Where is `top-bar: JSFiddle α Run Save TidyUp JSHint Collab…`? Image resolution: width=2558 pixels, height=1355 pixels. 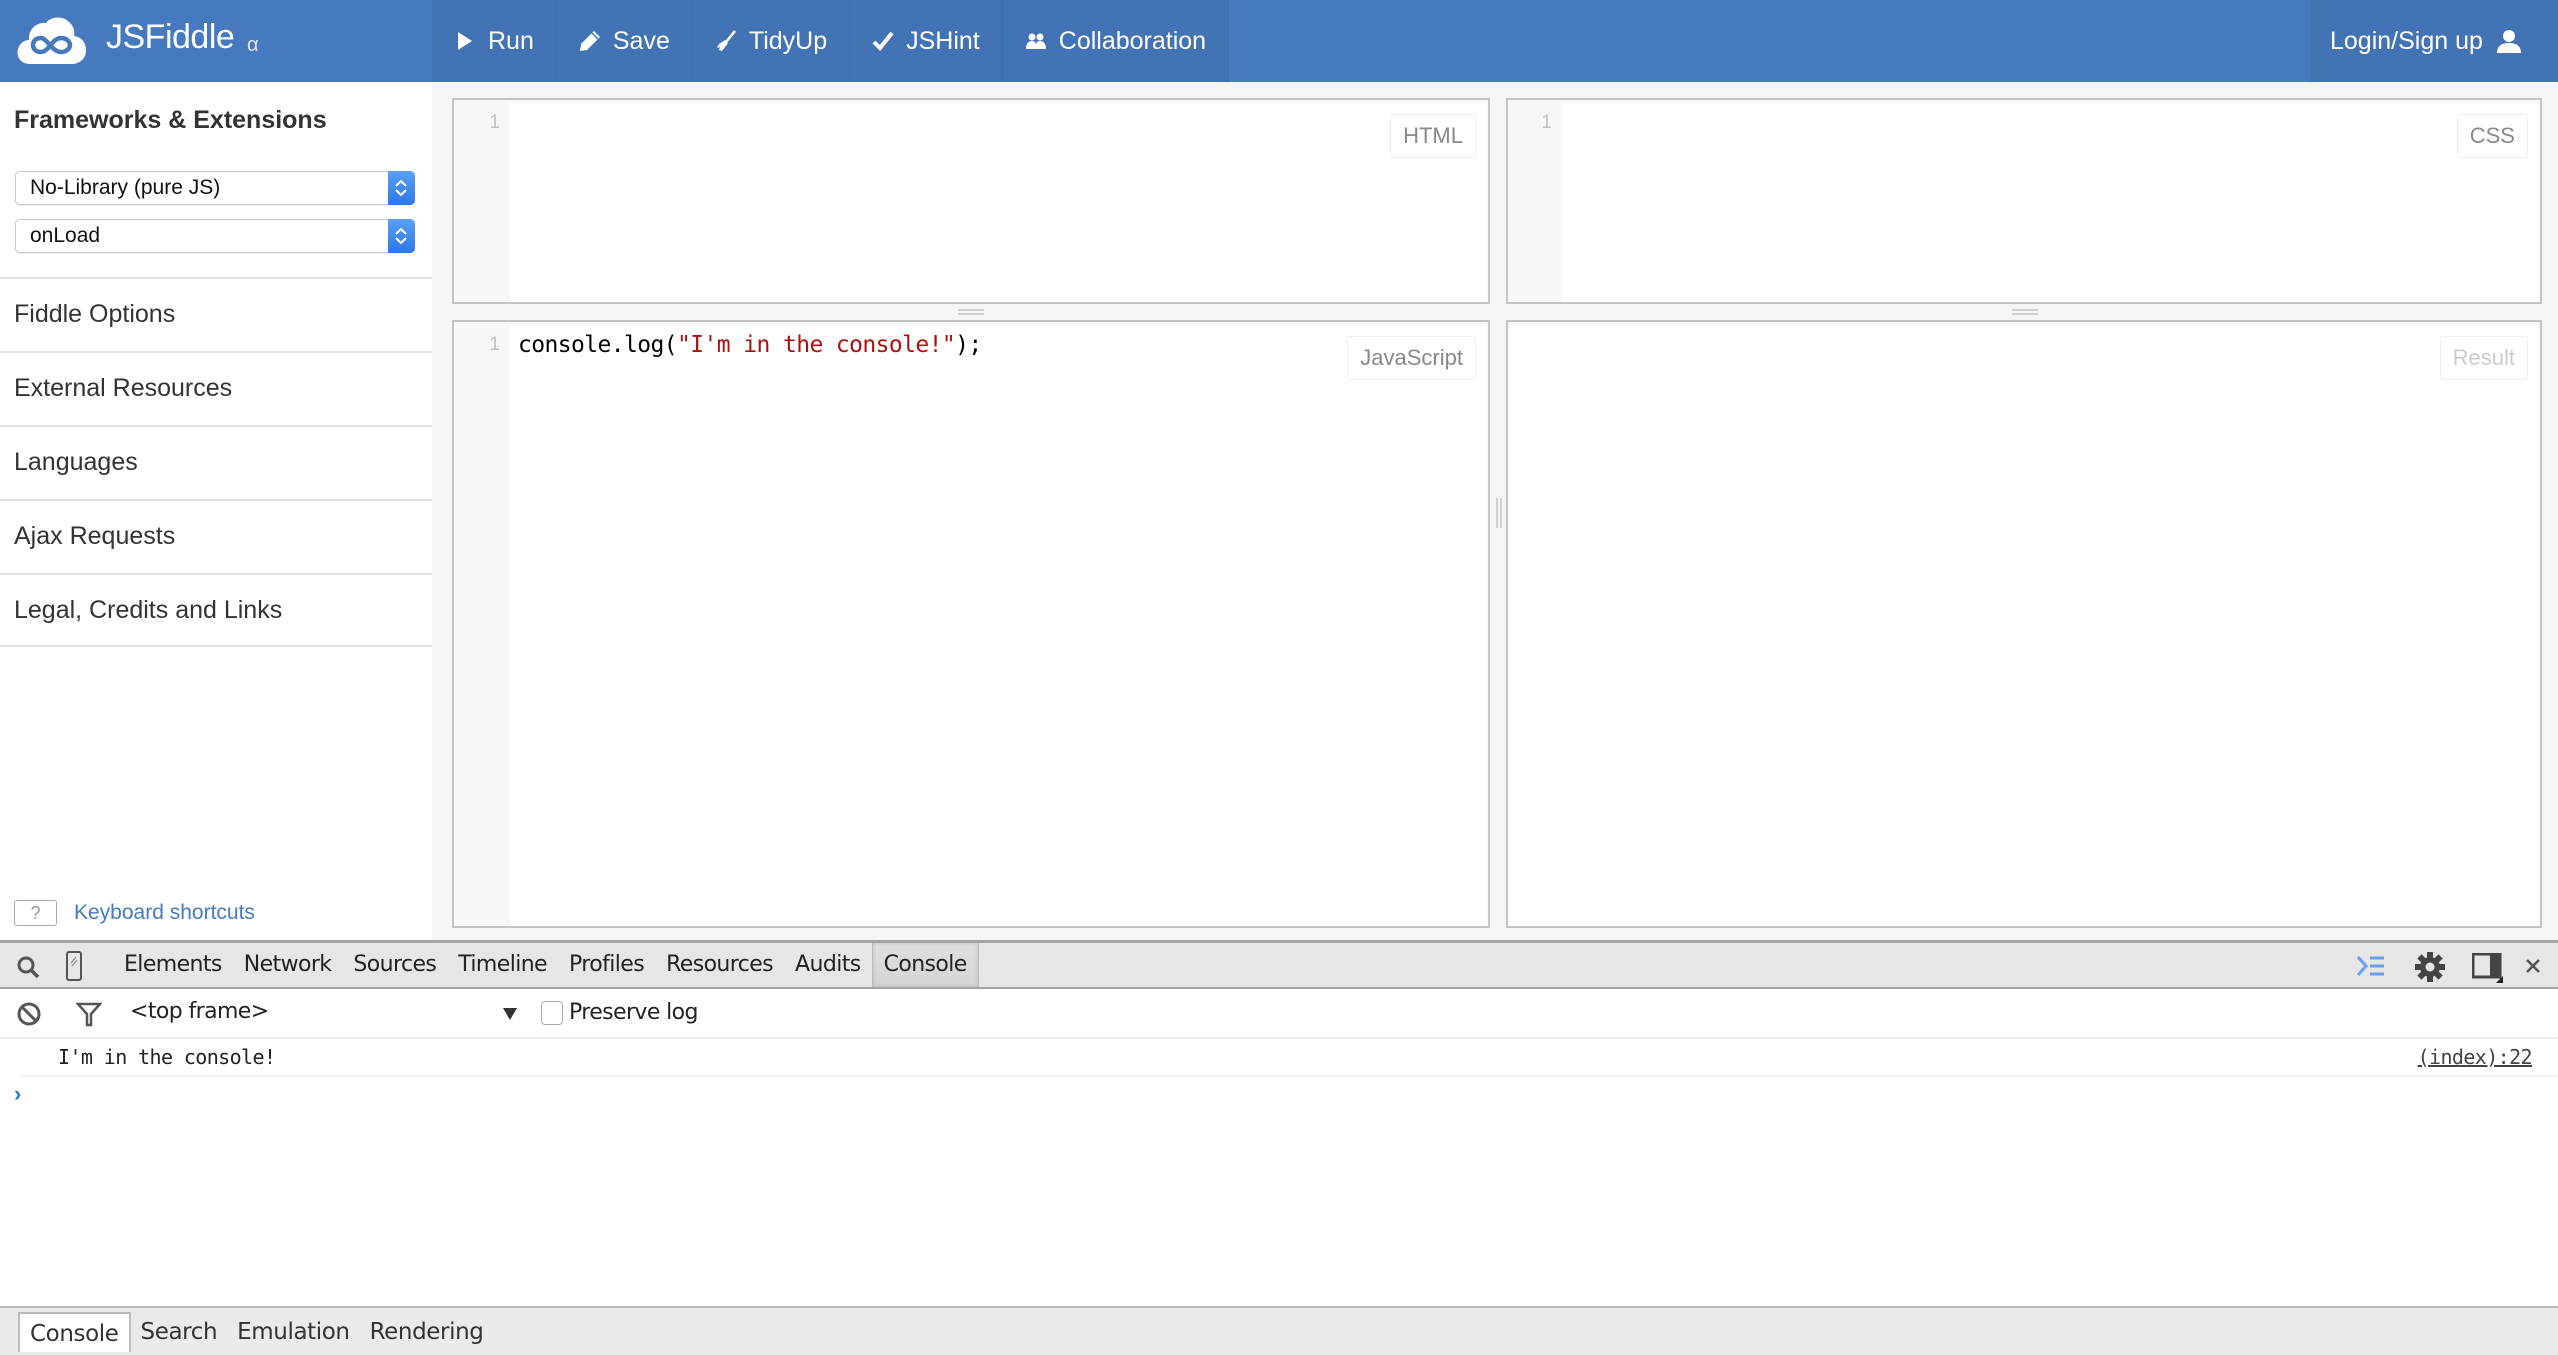 top-bar: JSFiddle α Run Save TidyUp JSHint Collab… is located at coordinates (1279, 41).